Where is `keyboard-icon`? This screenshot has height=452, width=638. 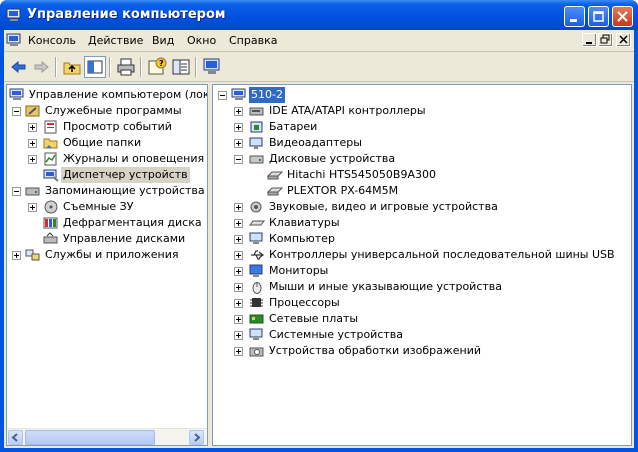 keyboard-icon is located at coordinates (257, 223).